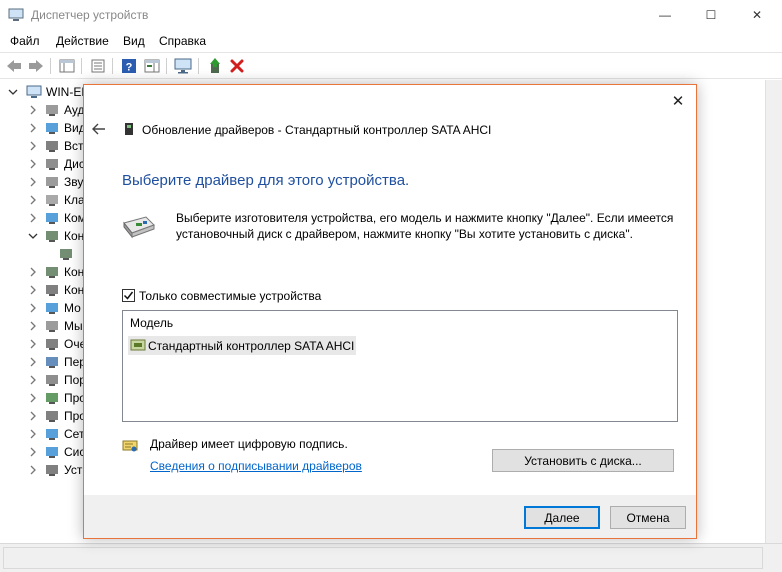  Describe the element at coordinates (52, 344) in the screenshot. I see `print-queue-icon` at that location.